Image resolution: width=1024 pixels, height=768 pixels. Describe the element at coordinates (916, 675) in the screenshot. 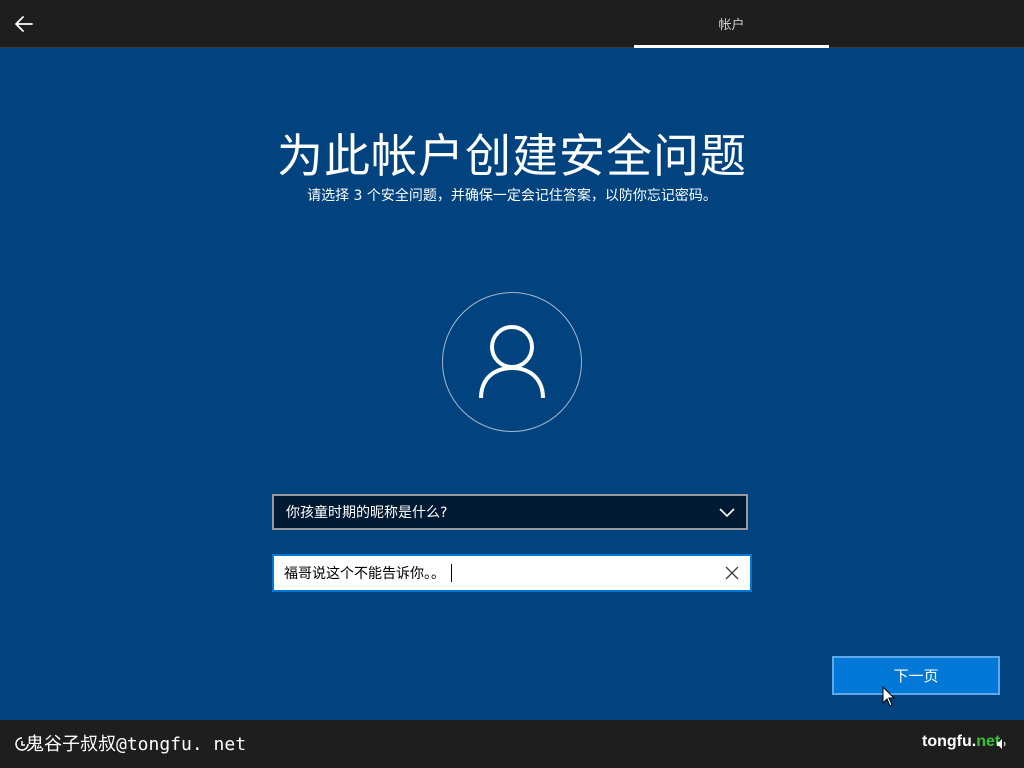

I see `next-button: 下一页` at that location.